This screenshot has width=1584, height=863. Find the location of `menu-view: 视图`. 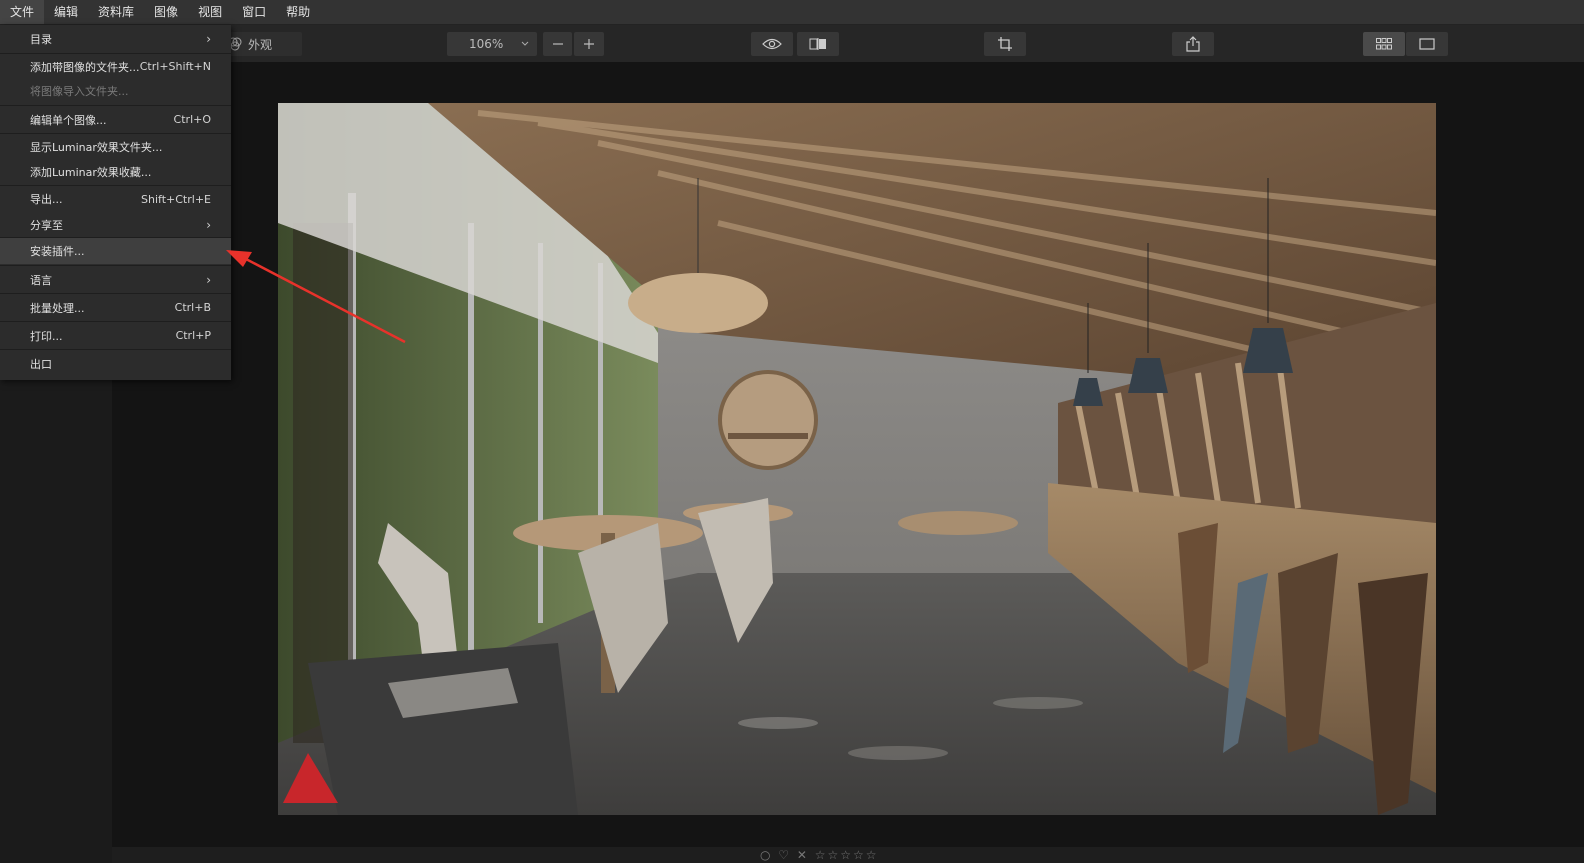

menu-view: 视图 is located at coordinates (210, 12).